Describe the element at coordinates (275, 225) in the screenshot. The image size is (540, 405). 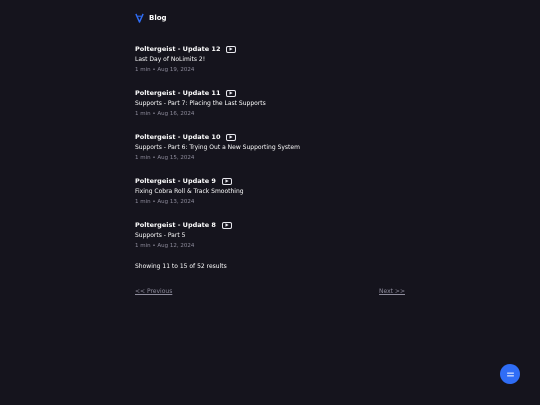
I see `post-title-row: Poltergeist - Update 8` at that location.